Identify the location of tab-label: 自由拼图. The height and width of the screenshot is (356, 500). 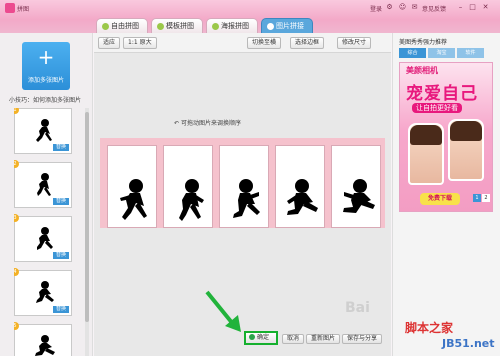
(125, 25).